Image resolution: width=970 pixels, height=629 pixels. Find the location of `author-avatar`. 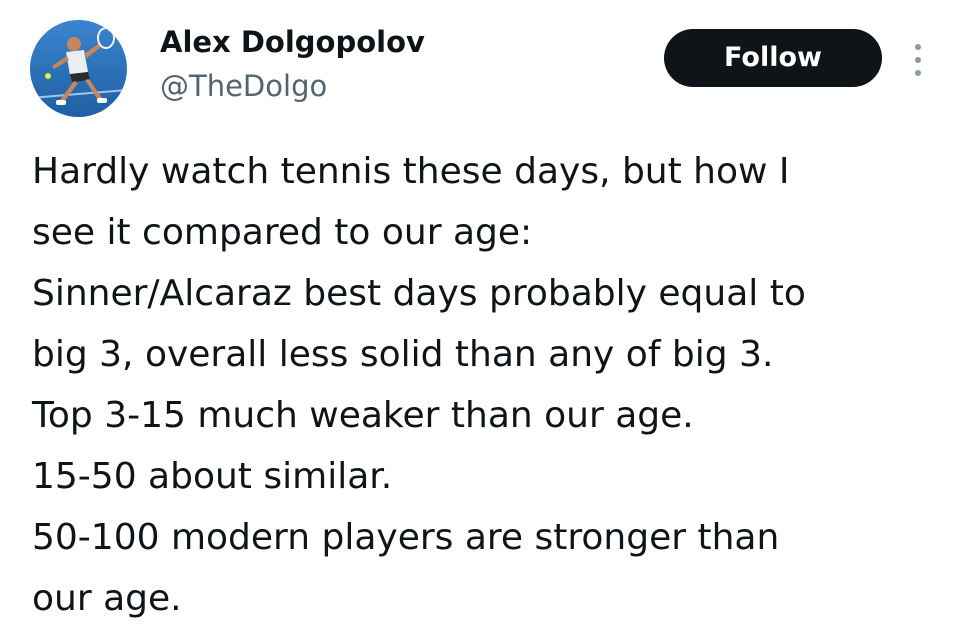

author-avatar is located at coordinates (78, 68).